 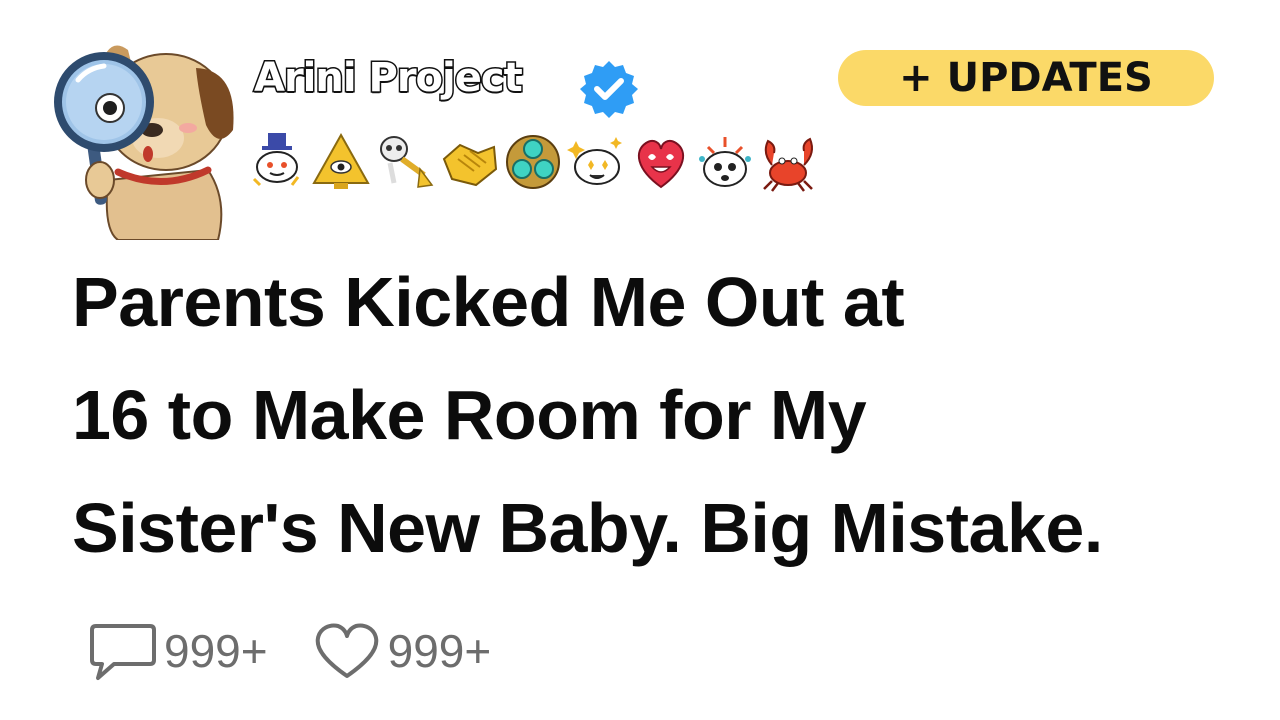 What do you see at coordinates (661, 162) in the screenshot?
I see `heart-eyes-award-icon` at bounding box center [661, 162].